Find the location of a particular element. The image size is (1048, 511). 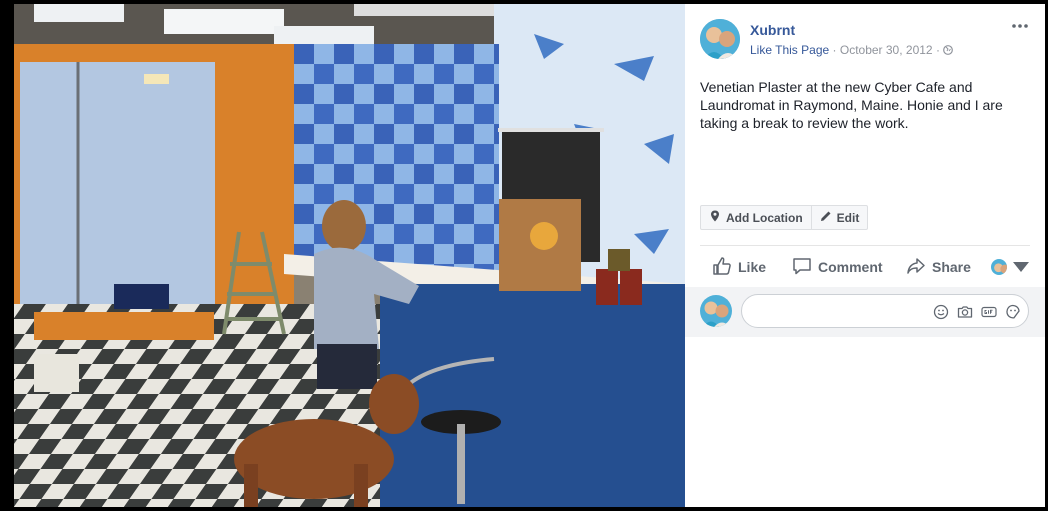

caret-down-icon is located at coordinates (1022, 267).